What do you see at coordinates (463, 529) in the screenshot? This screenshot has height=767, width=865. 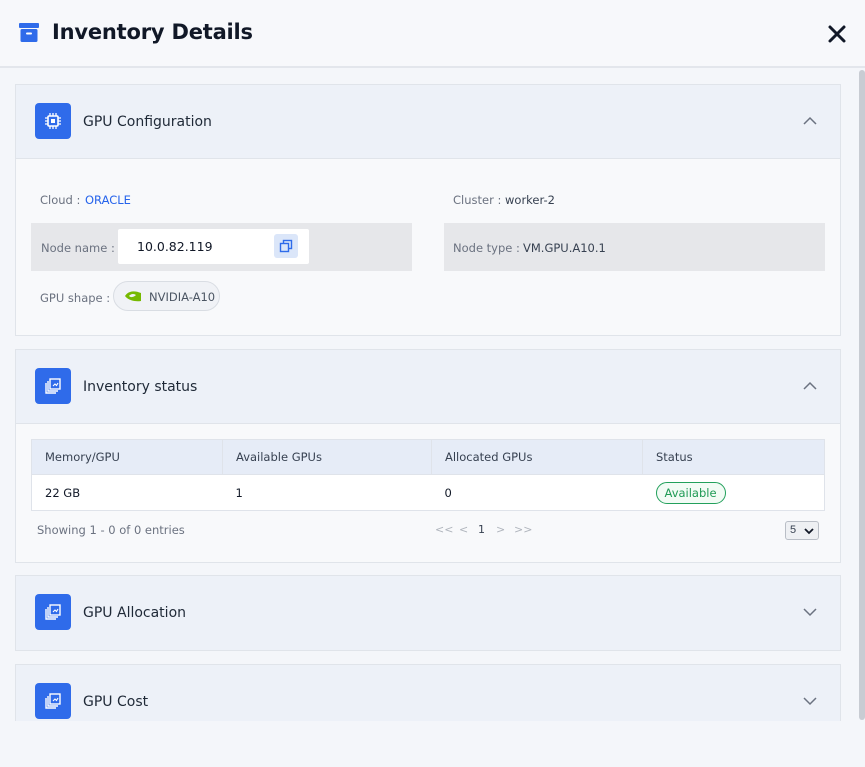 I see `prev-page-button: <` at bounding box center [463, 529].